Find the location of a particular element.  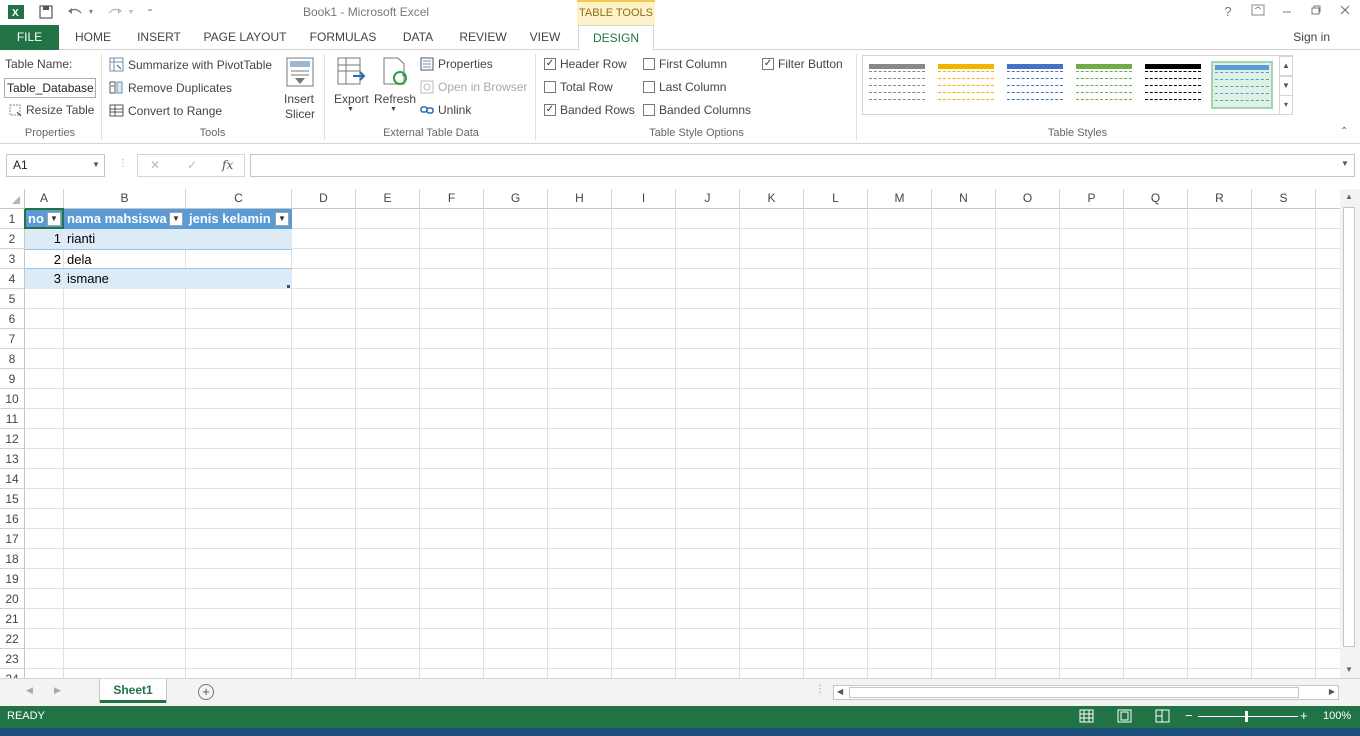

column-header: J is located at coordinates (708, 199).